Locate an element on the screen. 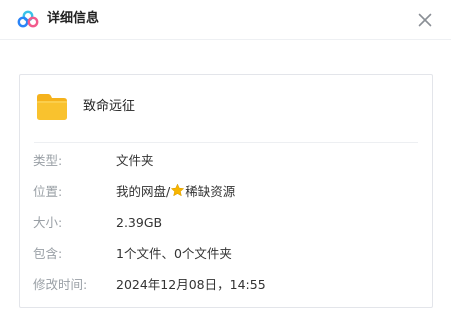 The height and width of the screenshot is (326, 451). star-icon is located at coordinates (178, 190).